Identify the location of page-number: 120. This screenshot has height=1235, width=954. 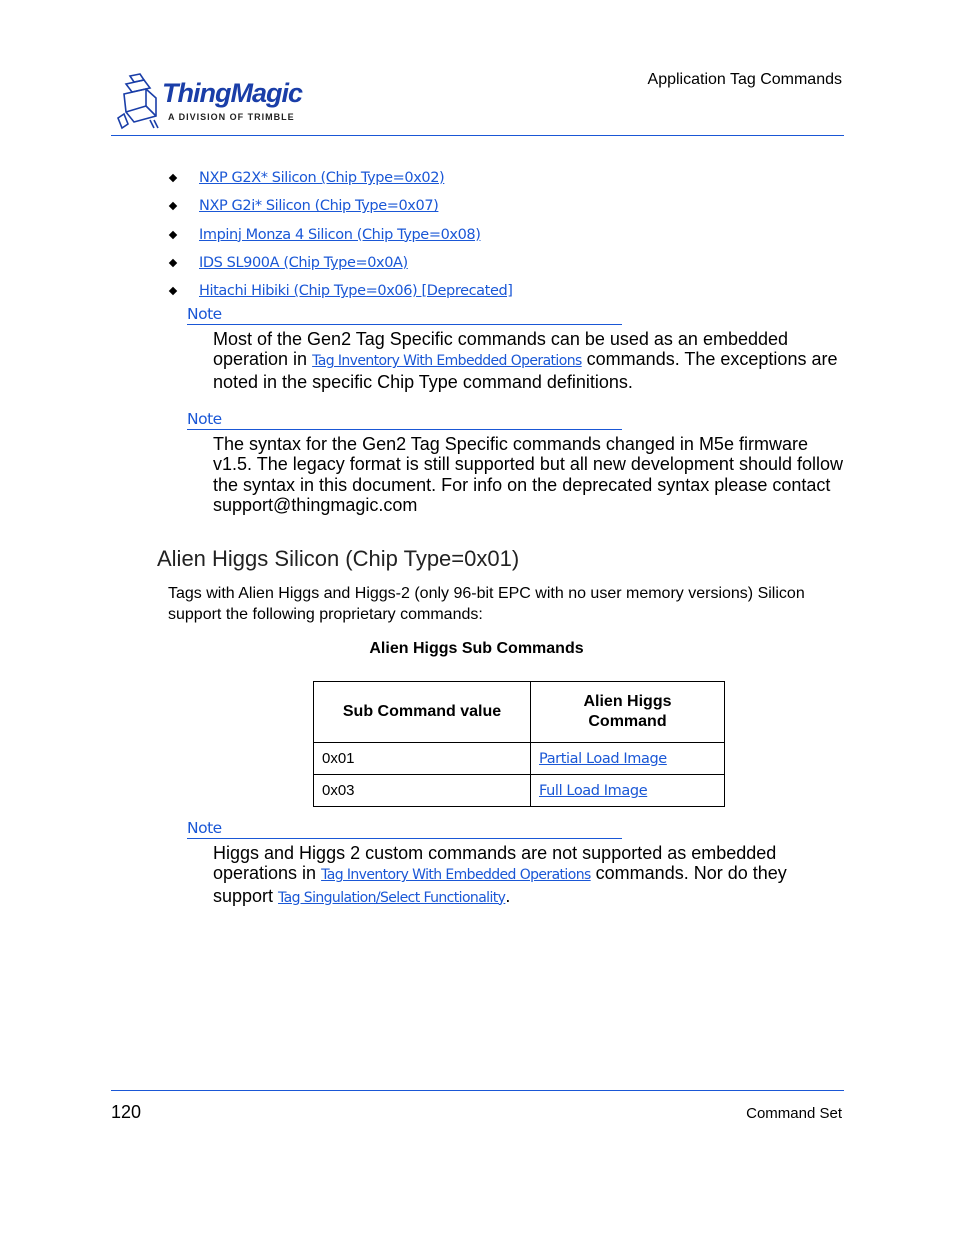
(126, 1112).